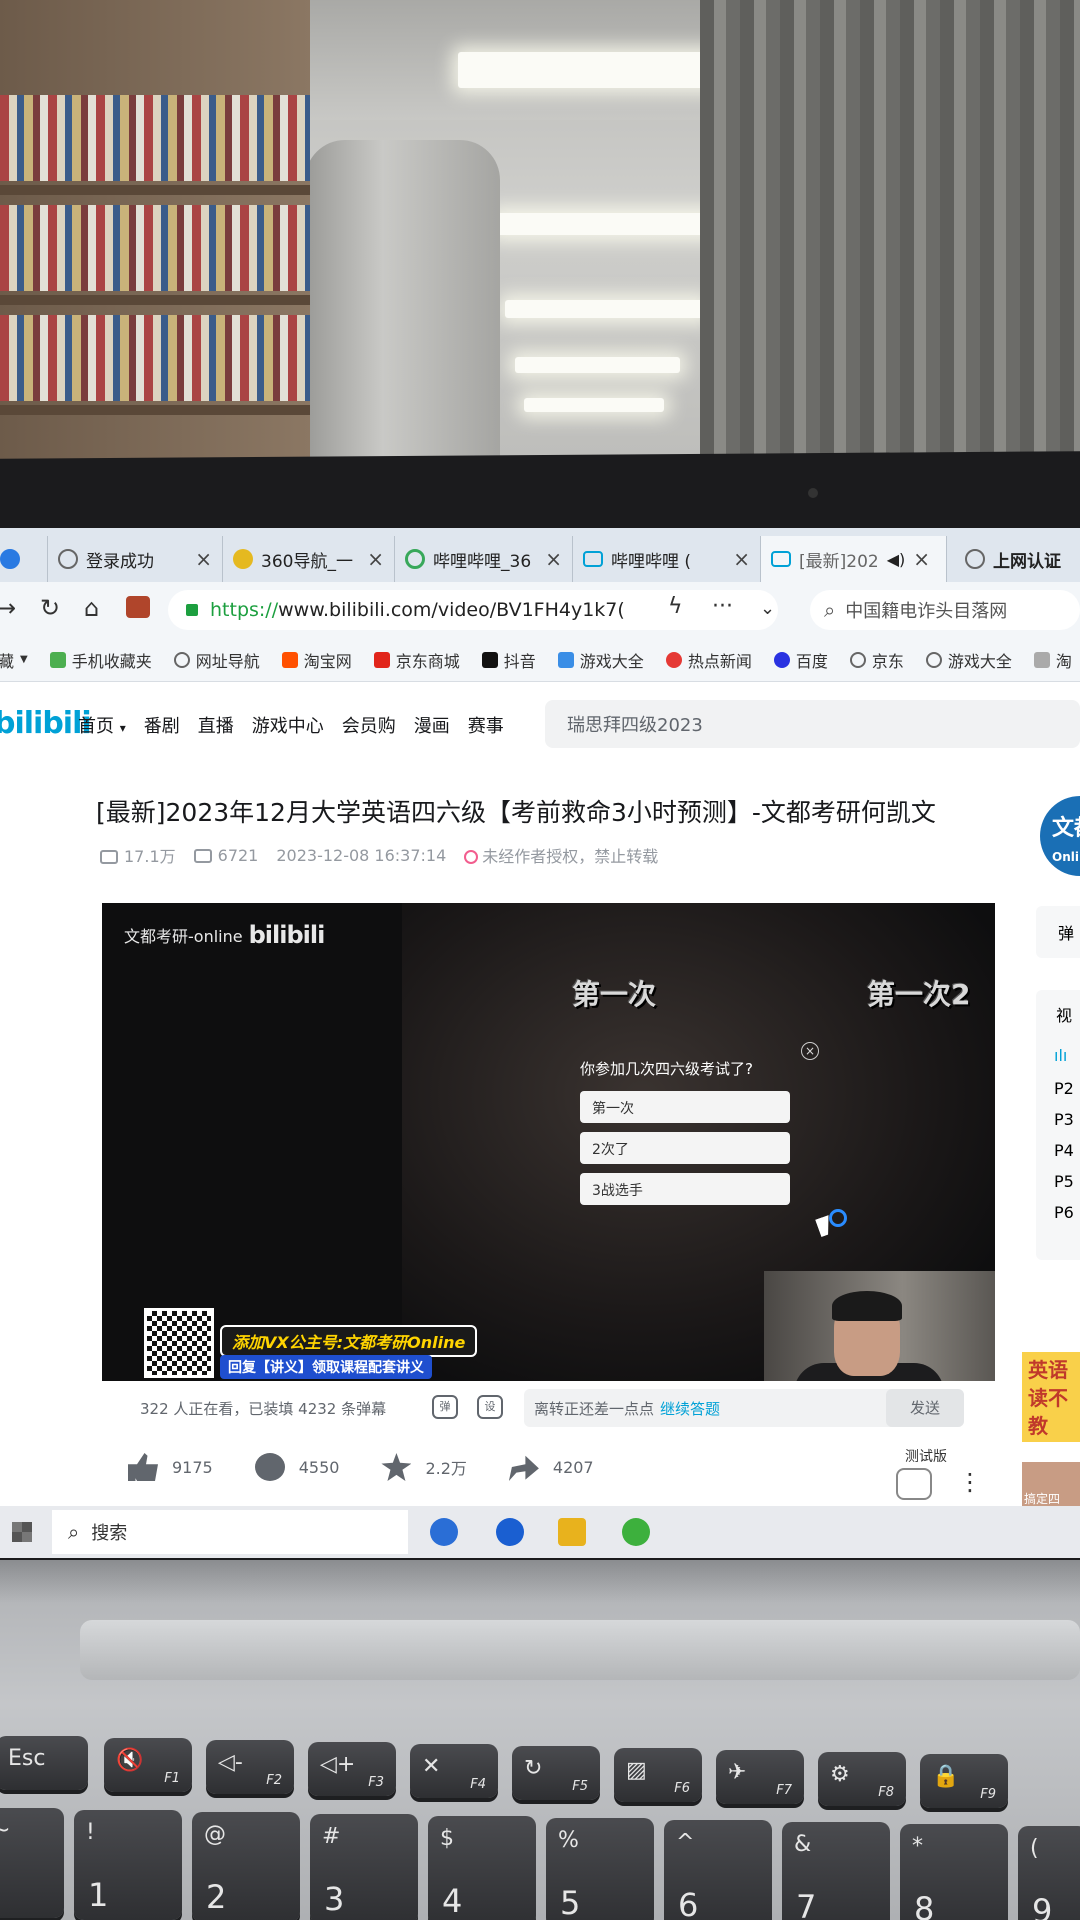 The width and height of the screenshot is (1080, 1920). I want to click on lightning-icon: ϟ, so click(675, 606).